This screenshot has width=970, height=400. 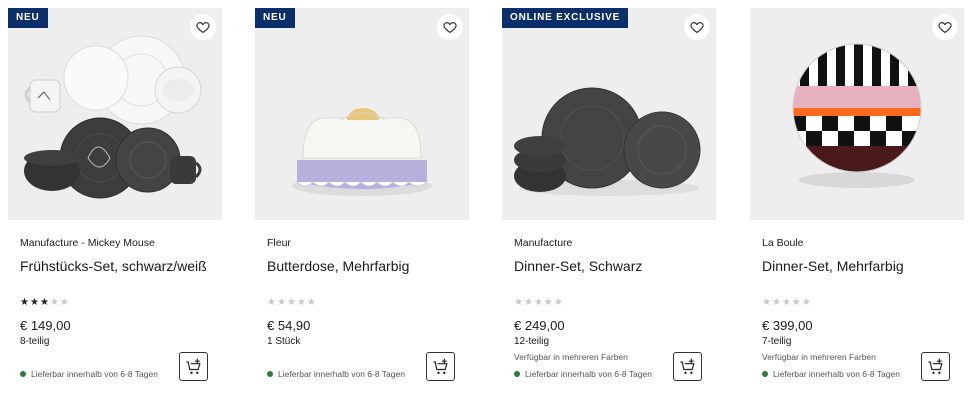 I want to click on product-pieces: 7-teilig, so click(x=777, y=341).